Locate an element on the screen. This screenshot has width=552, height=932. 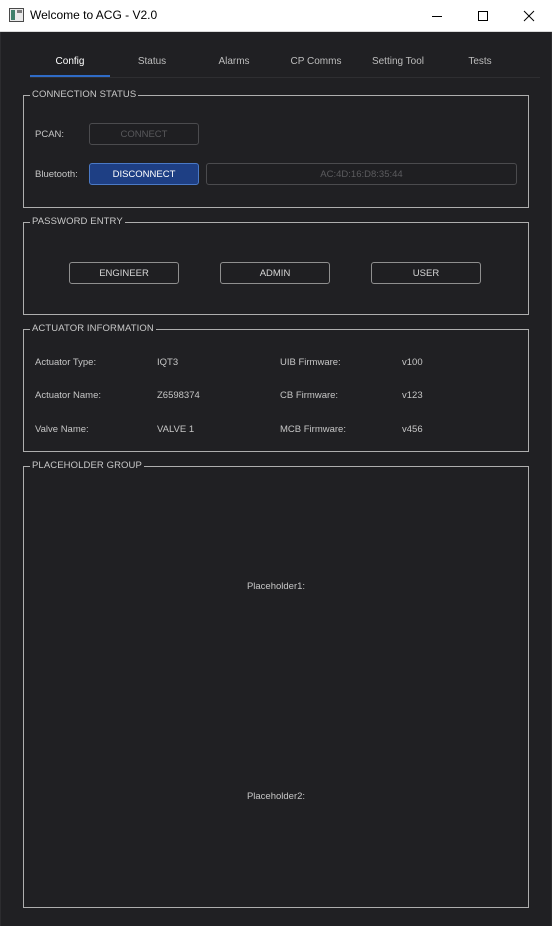
maximize-button is located at coordinates (483, 15).